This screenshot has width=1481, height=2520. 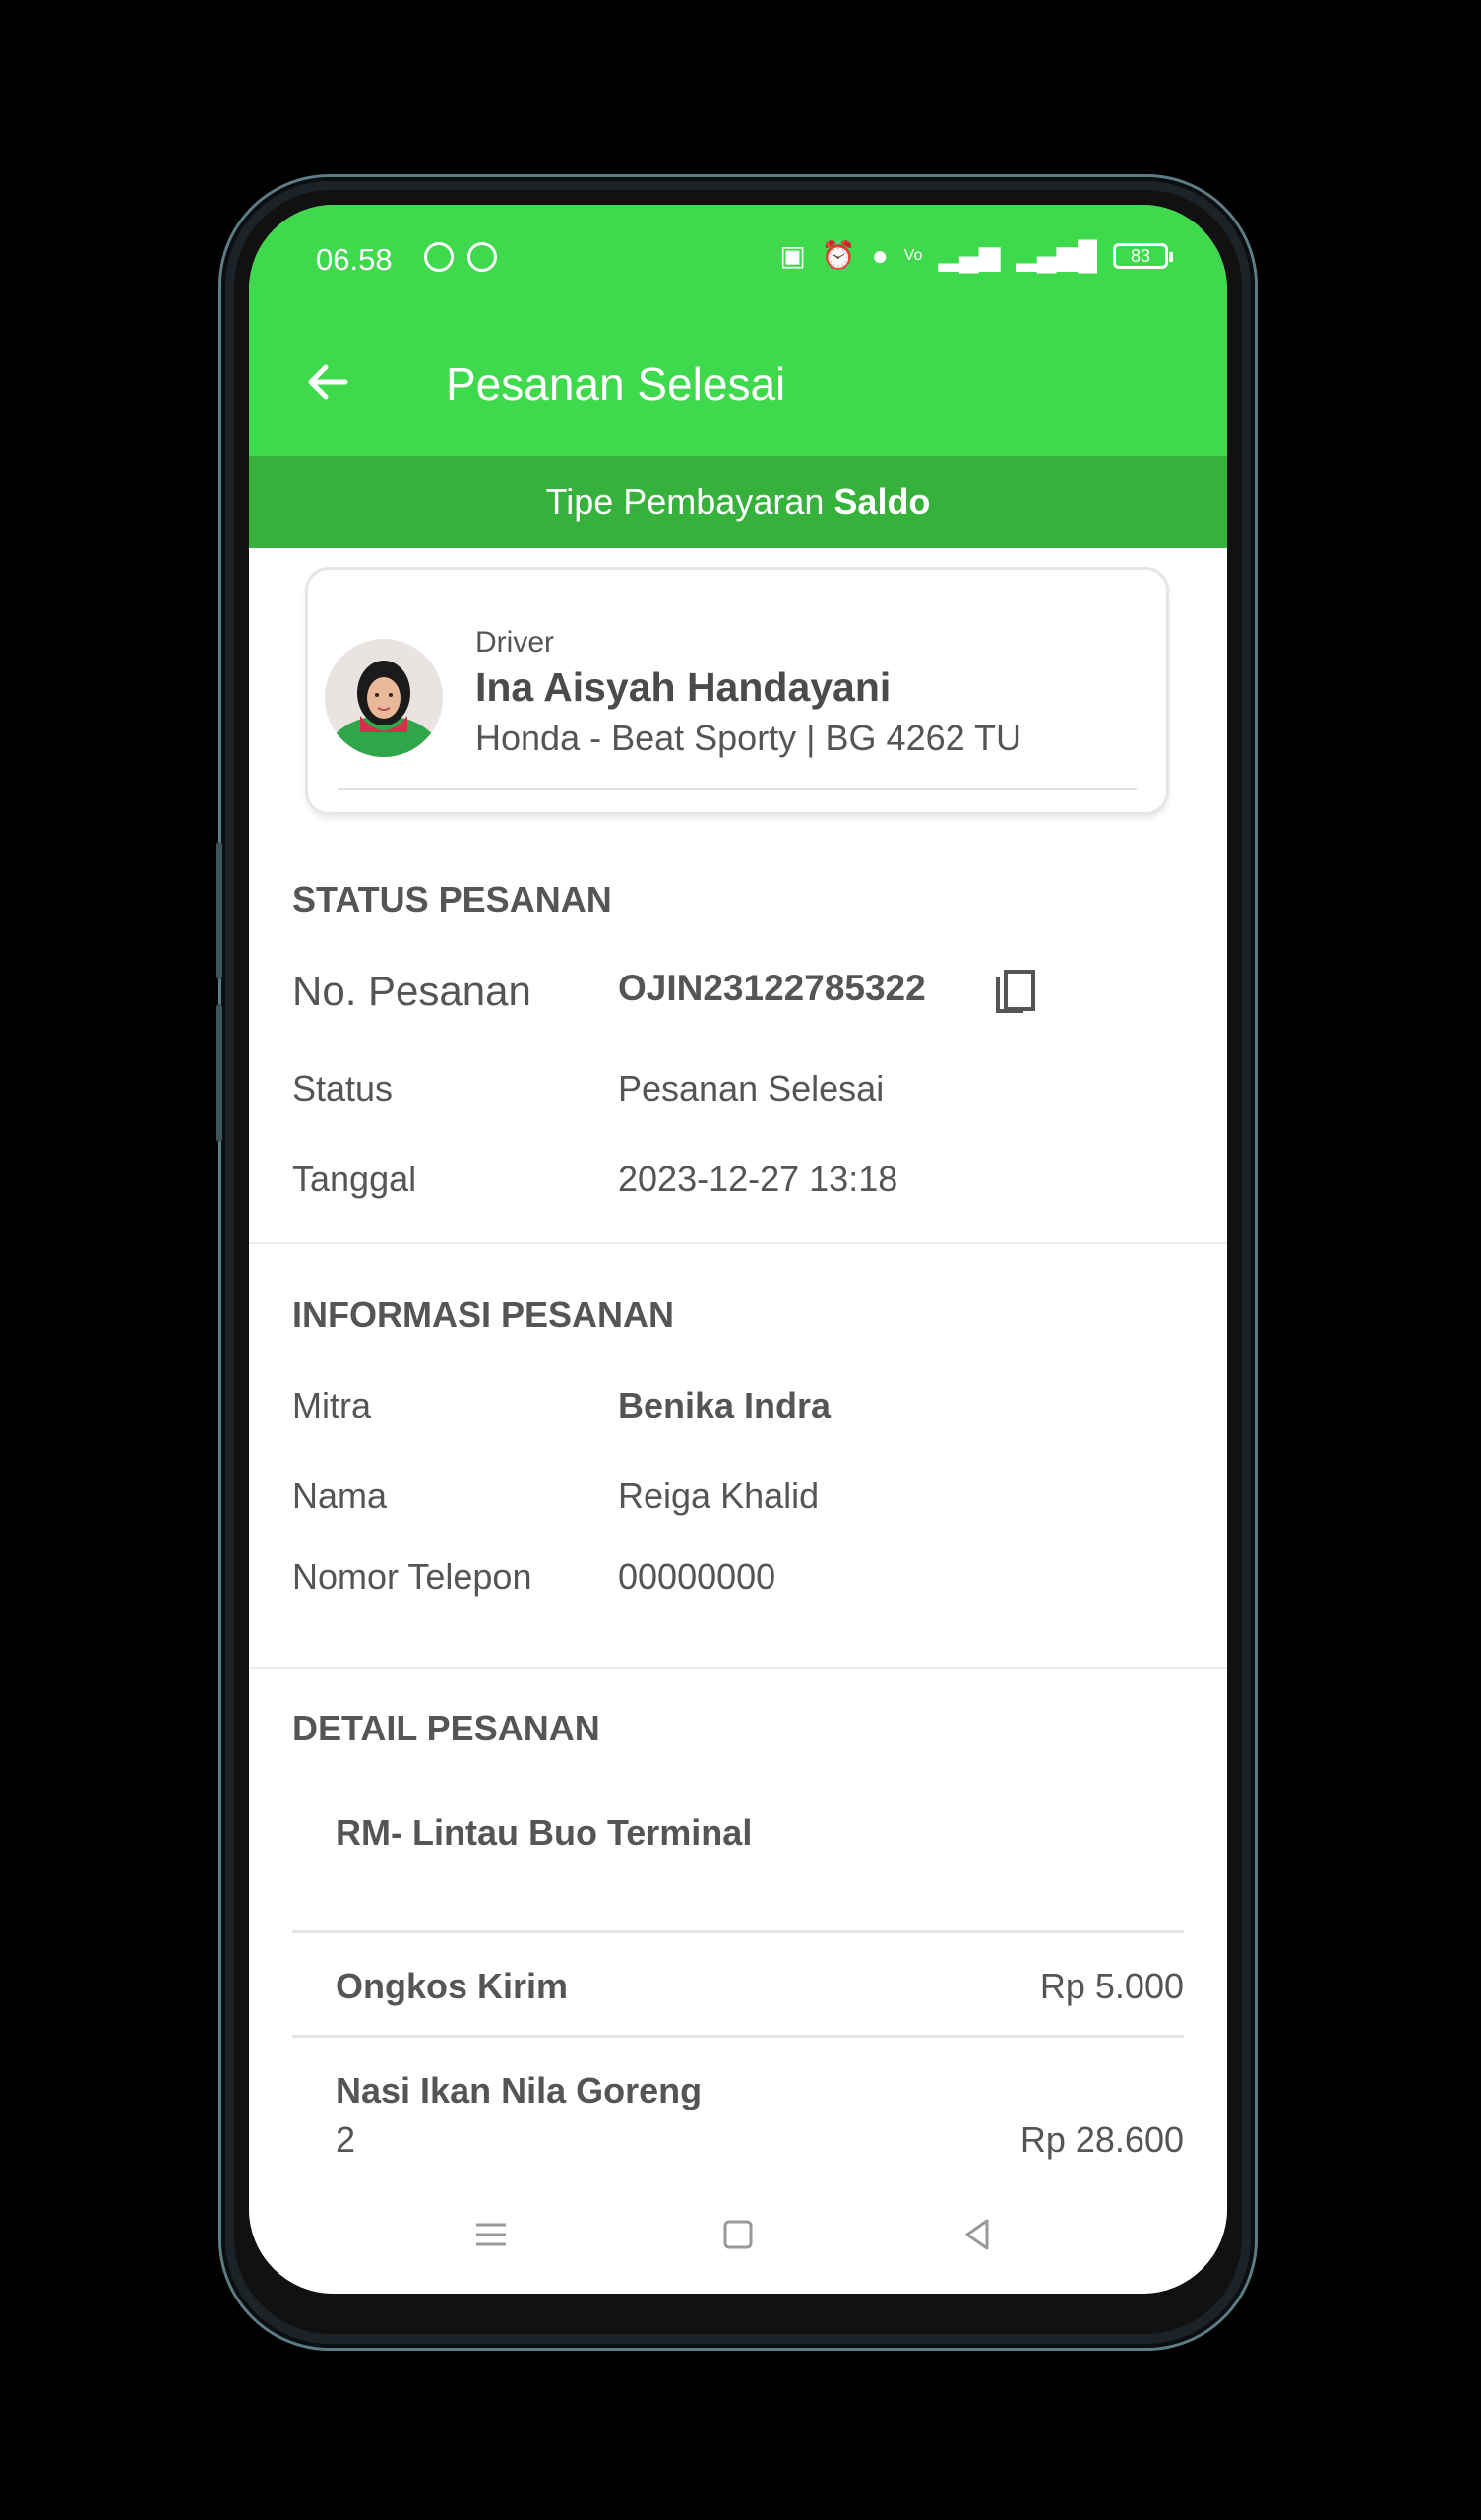 What do you see at coordinates (913, 255) in the screenshot?
I see `volte-icon: Vo` at bounding box center [913, 255].